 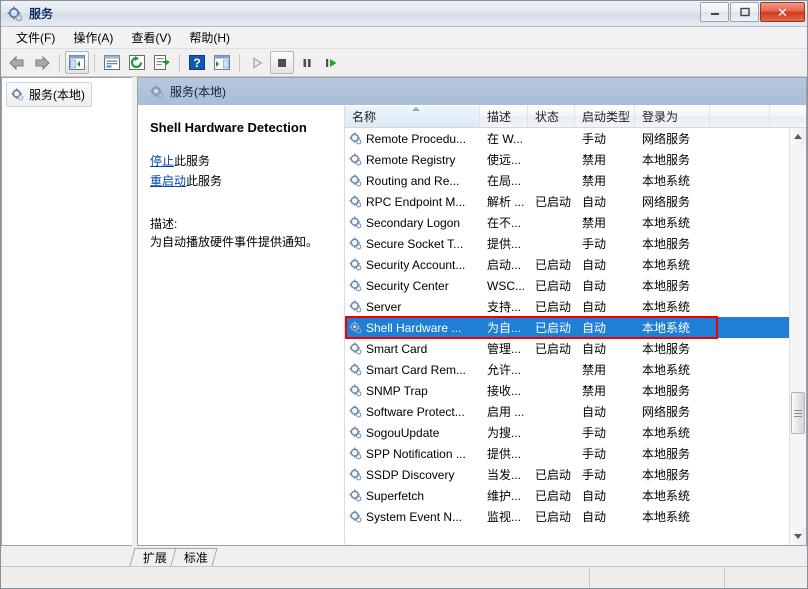 I want to click on tab-extended-label: 扩展, so click(x=154, y=558).